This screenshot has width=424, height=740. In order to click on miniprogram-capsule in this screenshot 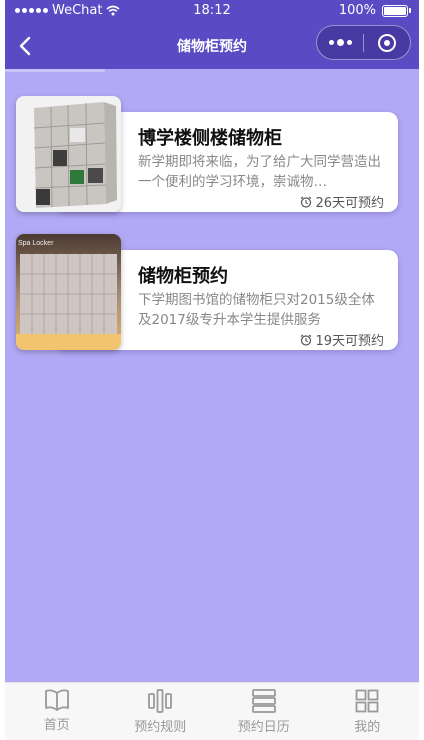, I will do `click(363, 42)`.